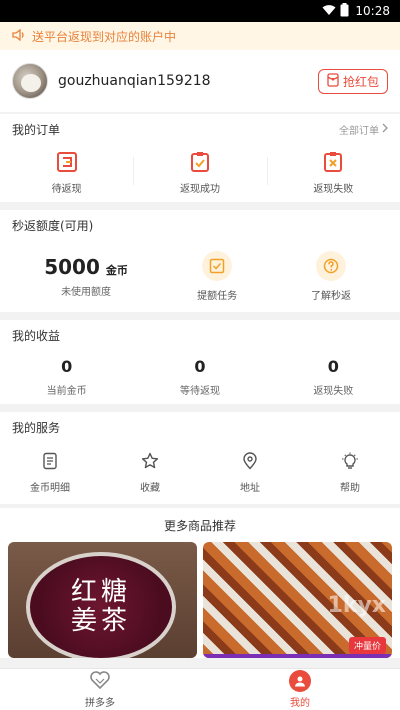 The image size is (400, 710). I want to click on bottom-tab-bar: 拼多多 我的, so click(200, 689).